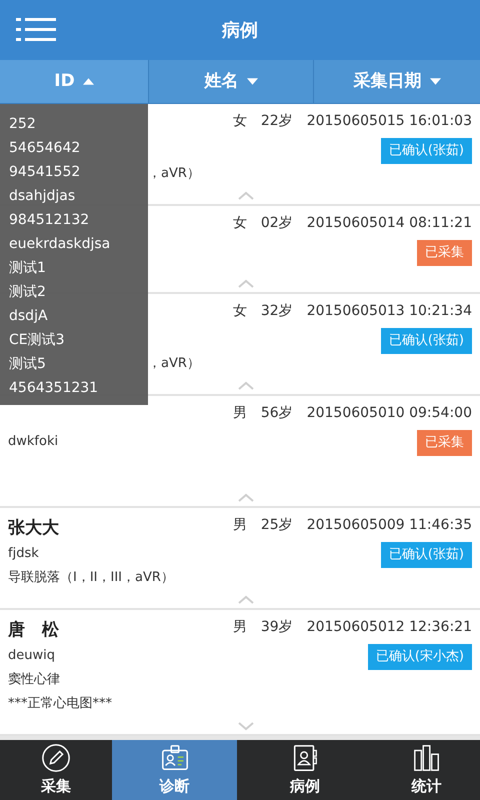  I want to click on patient-age: 02岁, so click(276, 223).